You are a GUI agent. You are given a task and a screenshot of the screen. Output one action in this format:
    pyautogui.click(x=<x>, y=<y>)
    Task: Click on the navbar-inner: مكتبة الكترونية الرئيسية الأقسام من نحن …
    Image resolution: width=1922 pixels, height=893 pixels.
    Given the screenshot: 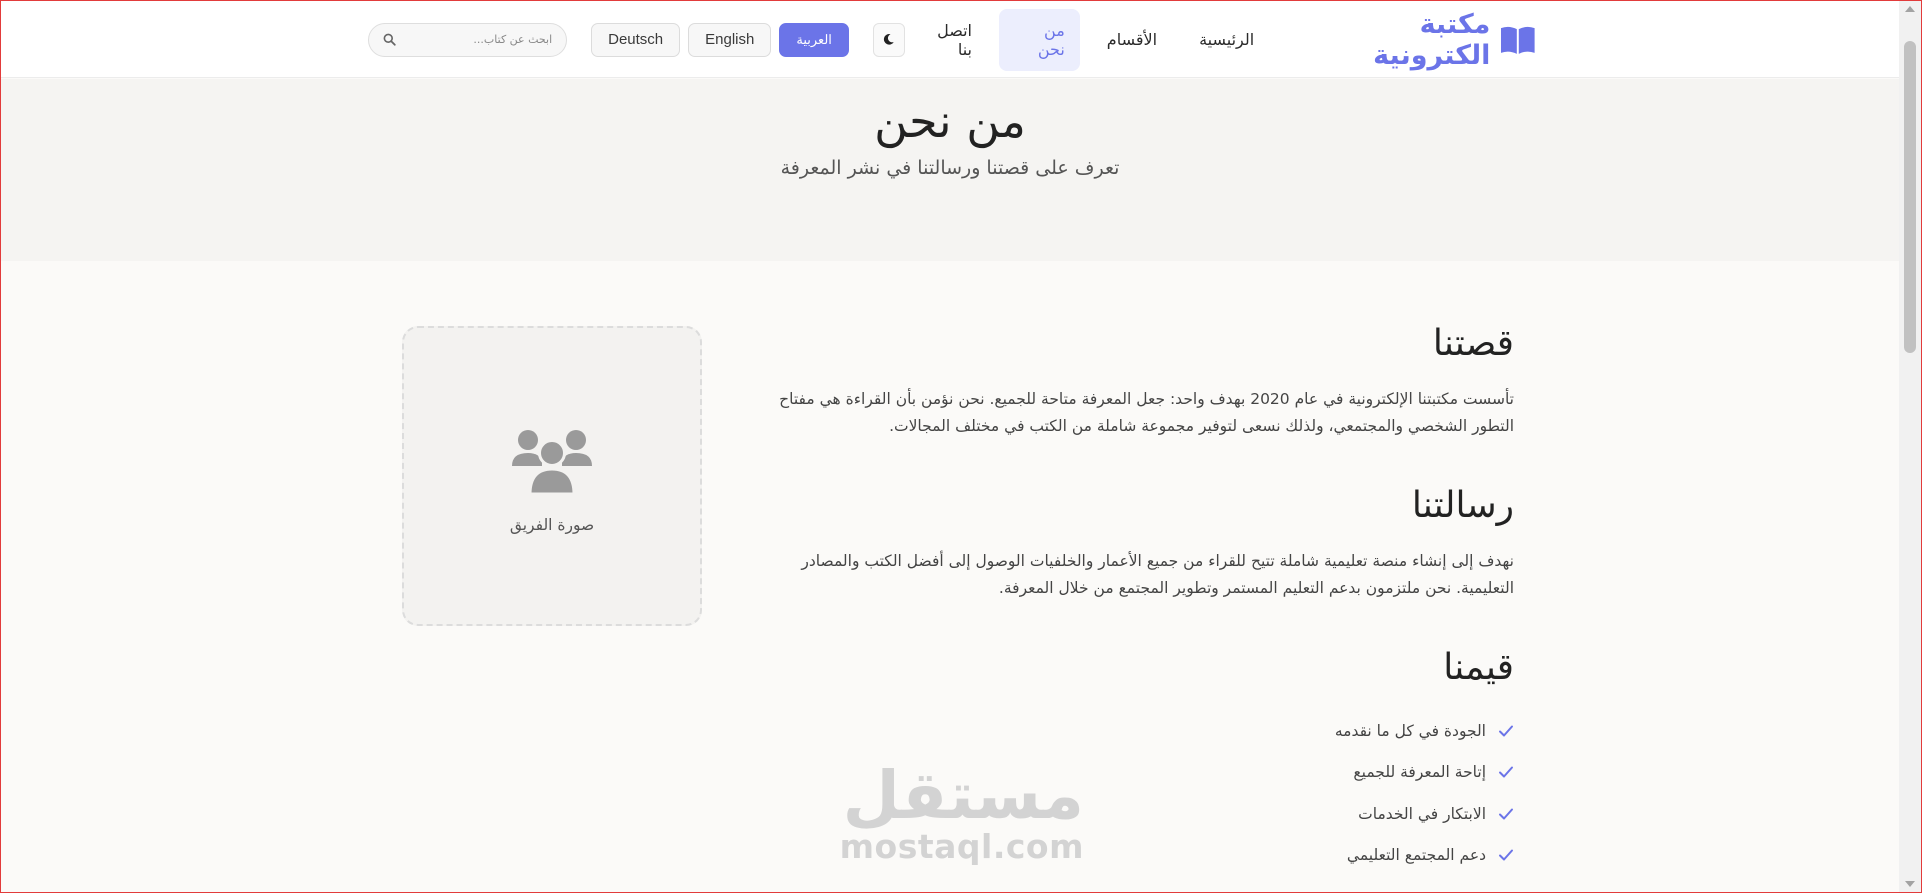 What is the action you would take?
    pyautogui.click(x=952, y=39)
    